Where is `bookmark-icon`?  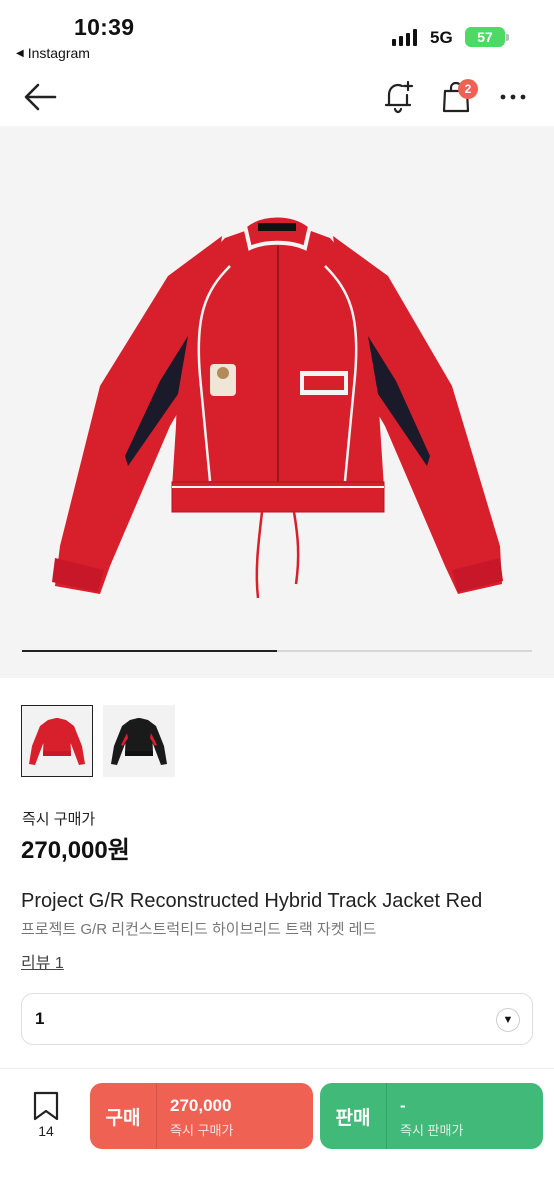 bookmark-icon is located at coordinates (46, 1106).